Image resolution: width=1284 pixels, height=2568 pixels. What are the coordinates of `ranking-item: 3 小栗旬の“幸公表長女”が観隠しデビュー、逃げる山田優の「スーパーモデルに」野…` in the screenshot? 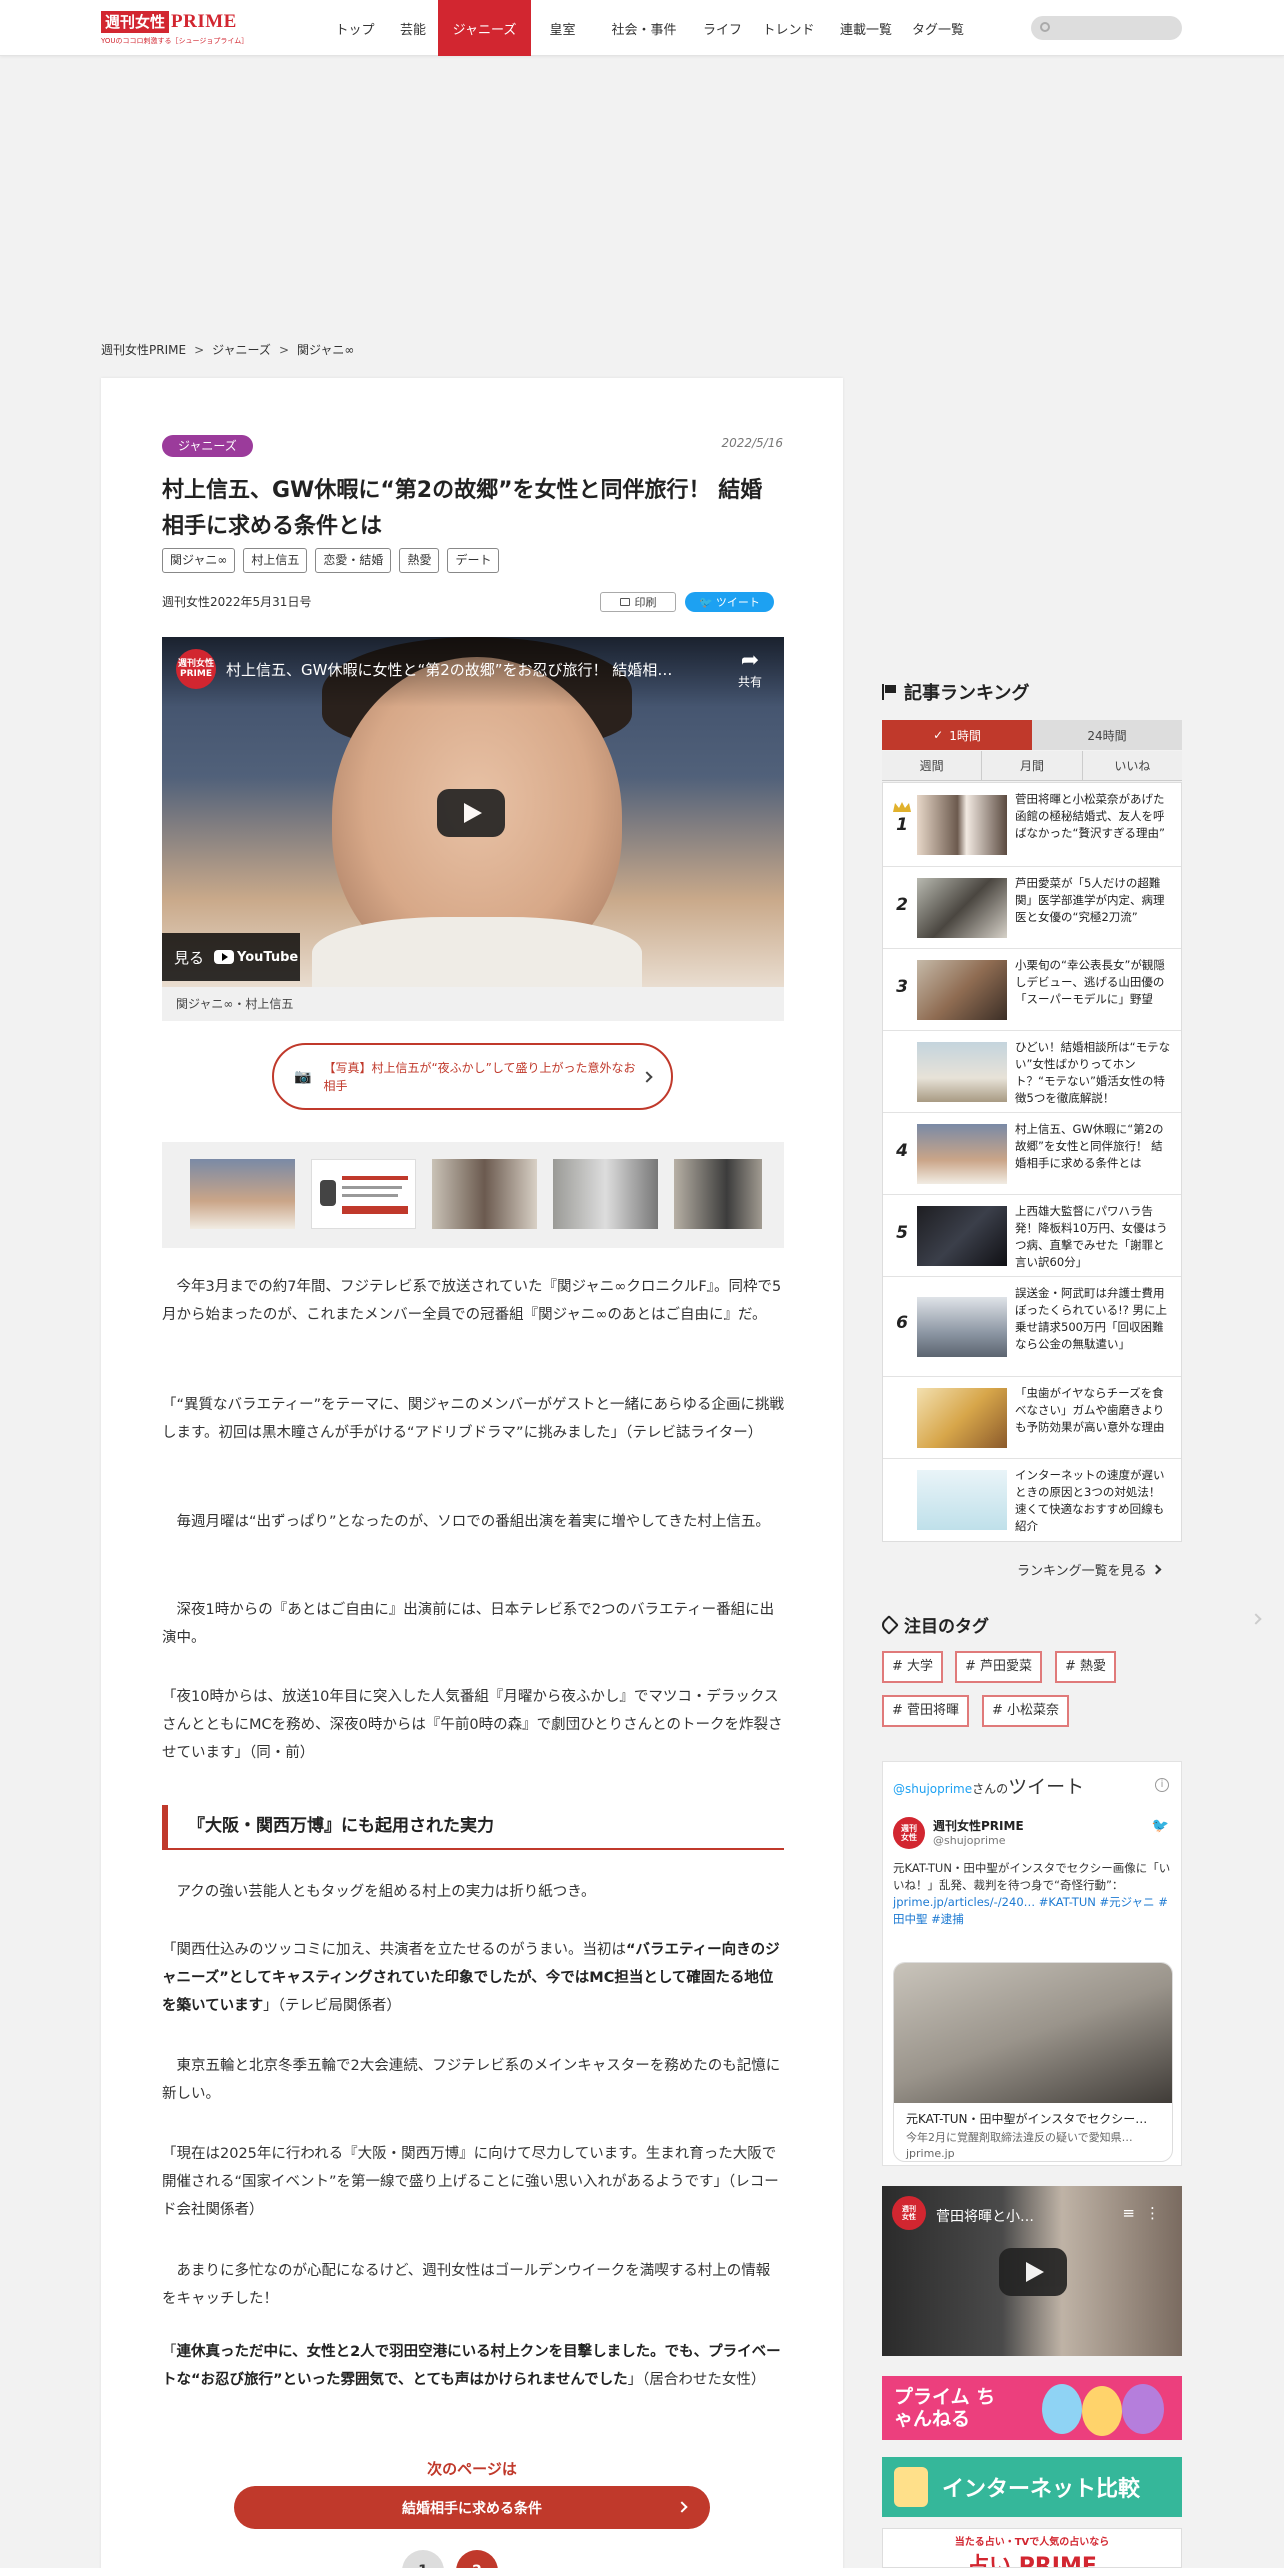 It's located at (1032, 990).